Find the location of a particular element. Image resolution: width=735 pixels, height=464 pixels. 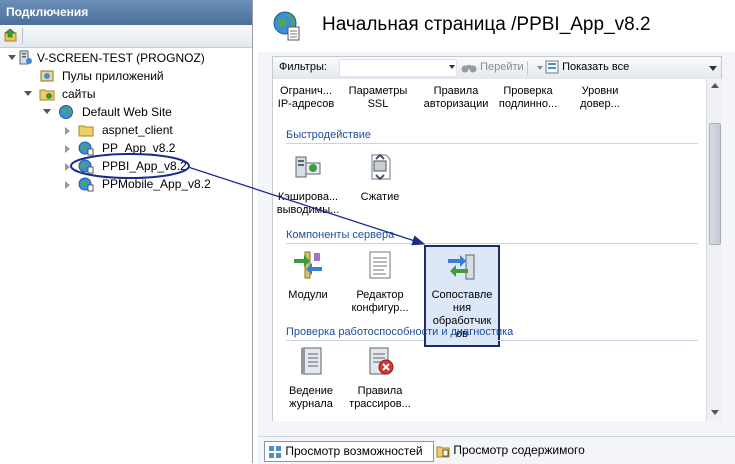

configuration-editor-icon is located at coordinates (380, 265).